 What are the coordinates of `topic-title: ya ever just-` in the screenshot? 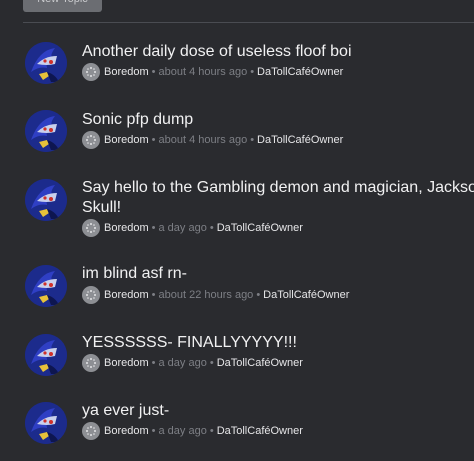 It's located at (125, 411).